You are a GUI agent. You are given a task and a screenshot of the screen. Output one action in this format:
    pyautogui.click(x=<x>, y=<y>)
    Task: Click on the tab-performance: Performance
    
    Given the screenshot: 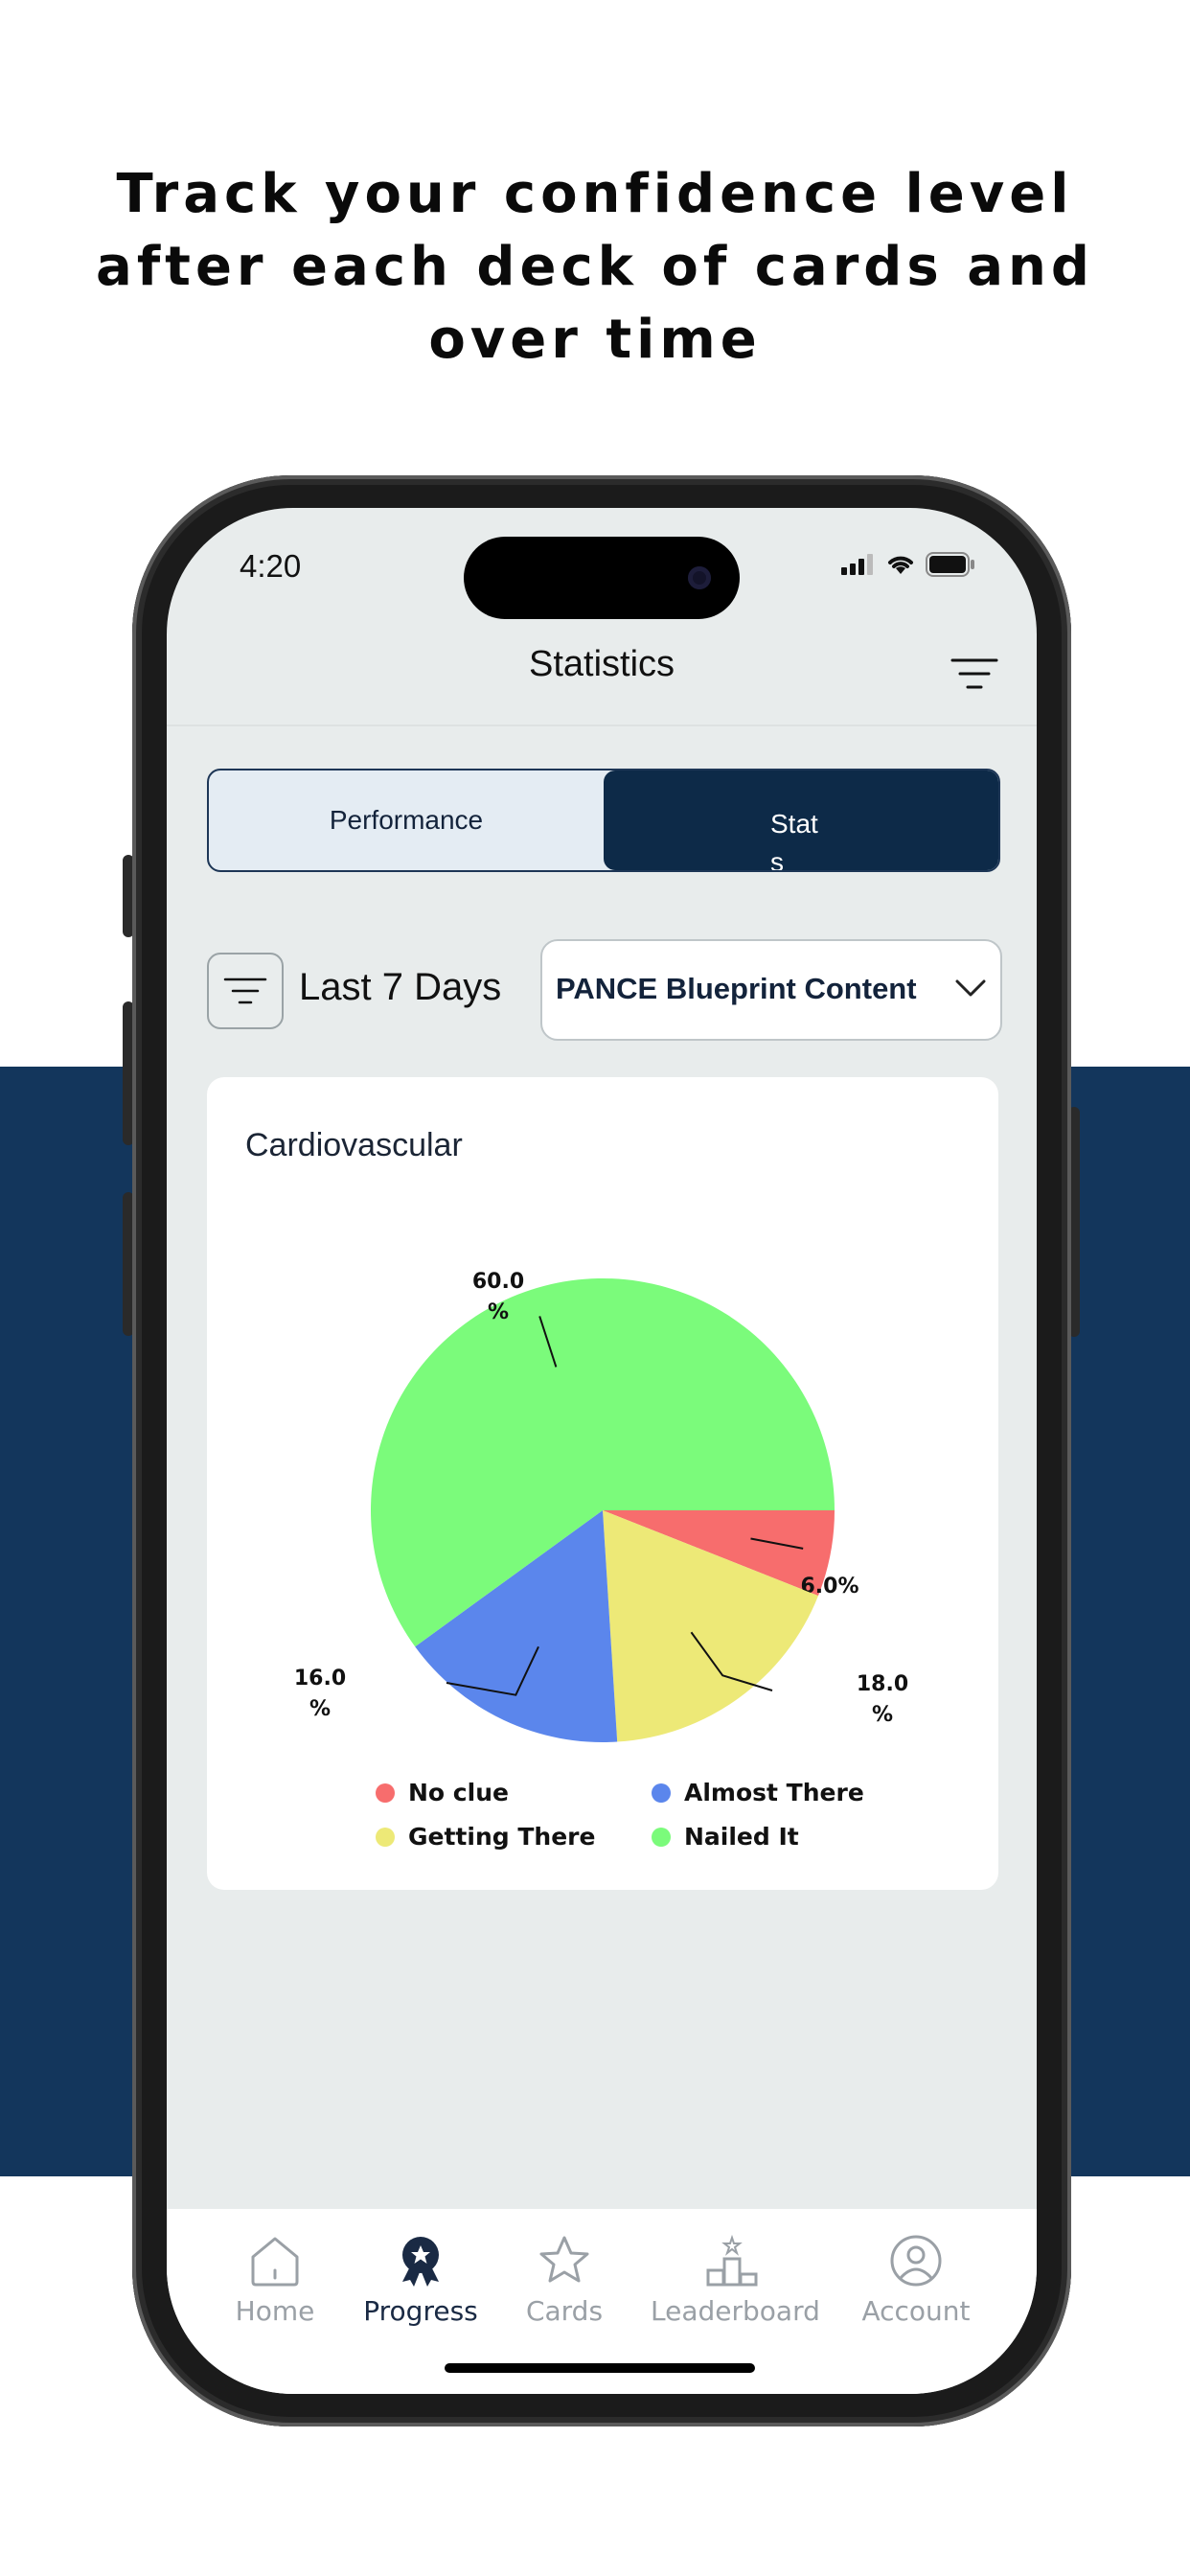 What is the action you would take?
    pyautogui.click(x=406, y=820)
    